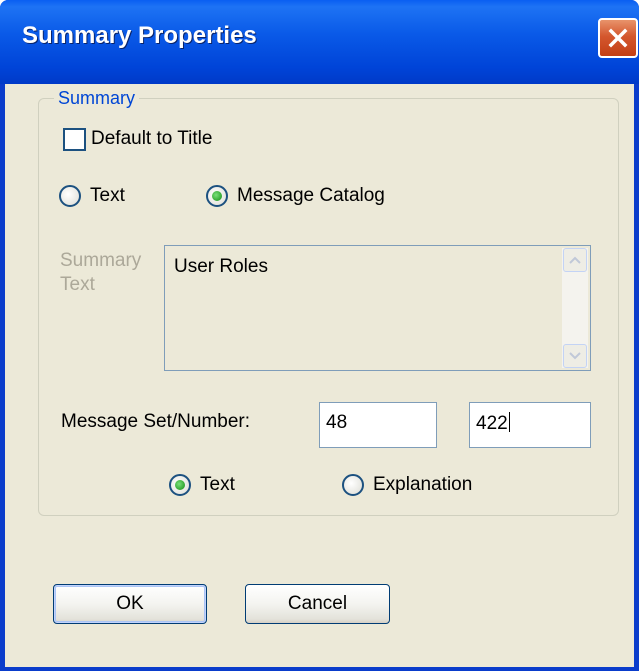 The width and height of the screenshot is (639, 671). What do you see at coordinates (130, 604) in the screenshot?
I see `ok-button: OK` at bounding box center [130, 604].